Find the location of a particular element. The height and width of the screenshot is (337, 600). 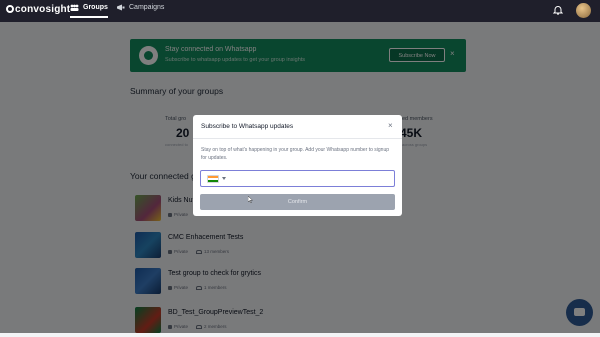

megaphone-icon is located at coordinates (121, 7).